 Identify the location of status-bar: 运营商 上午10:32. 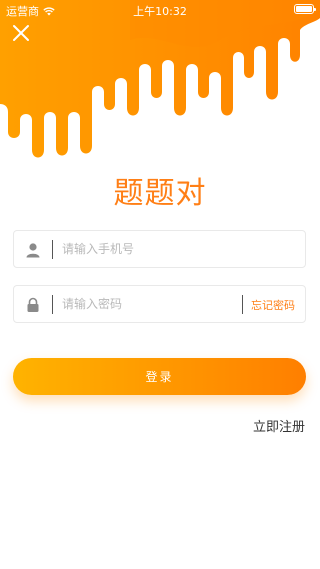
(160, 10).